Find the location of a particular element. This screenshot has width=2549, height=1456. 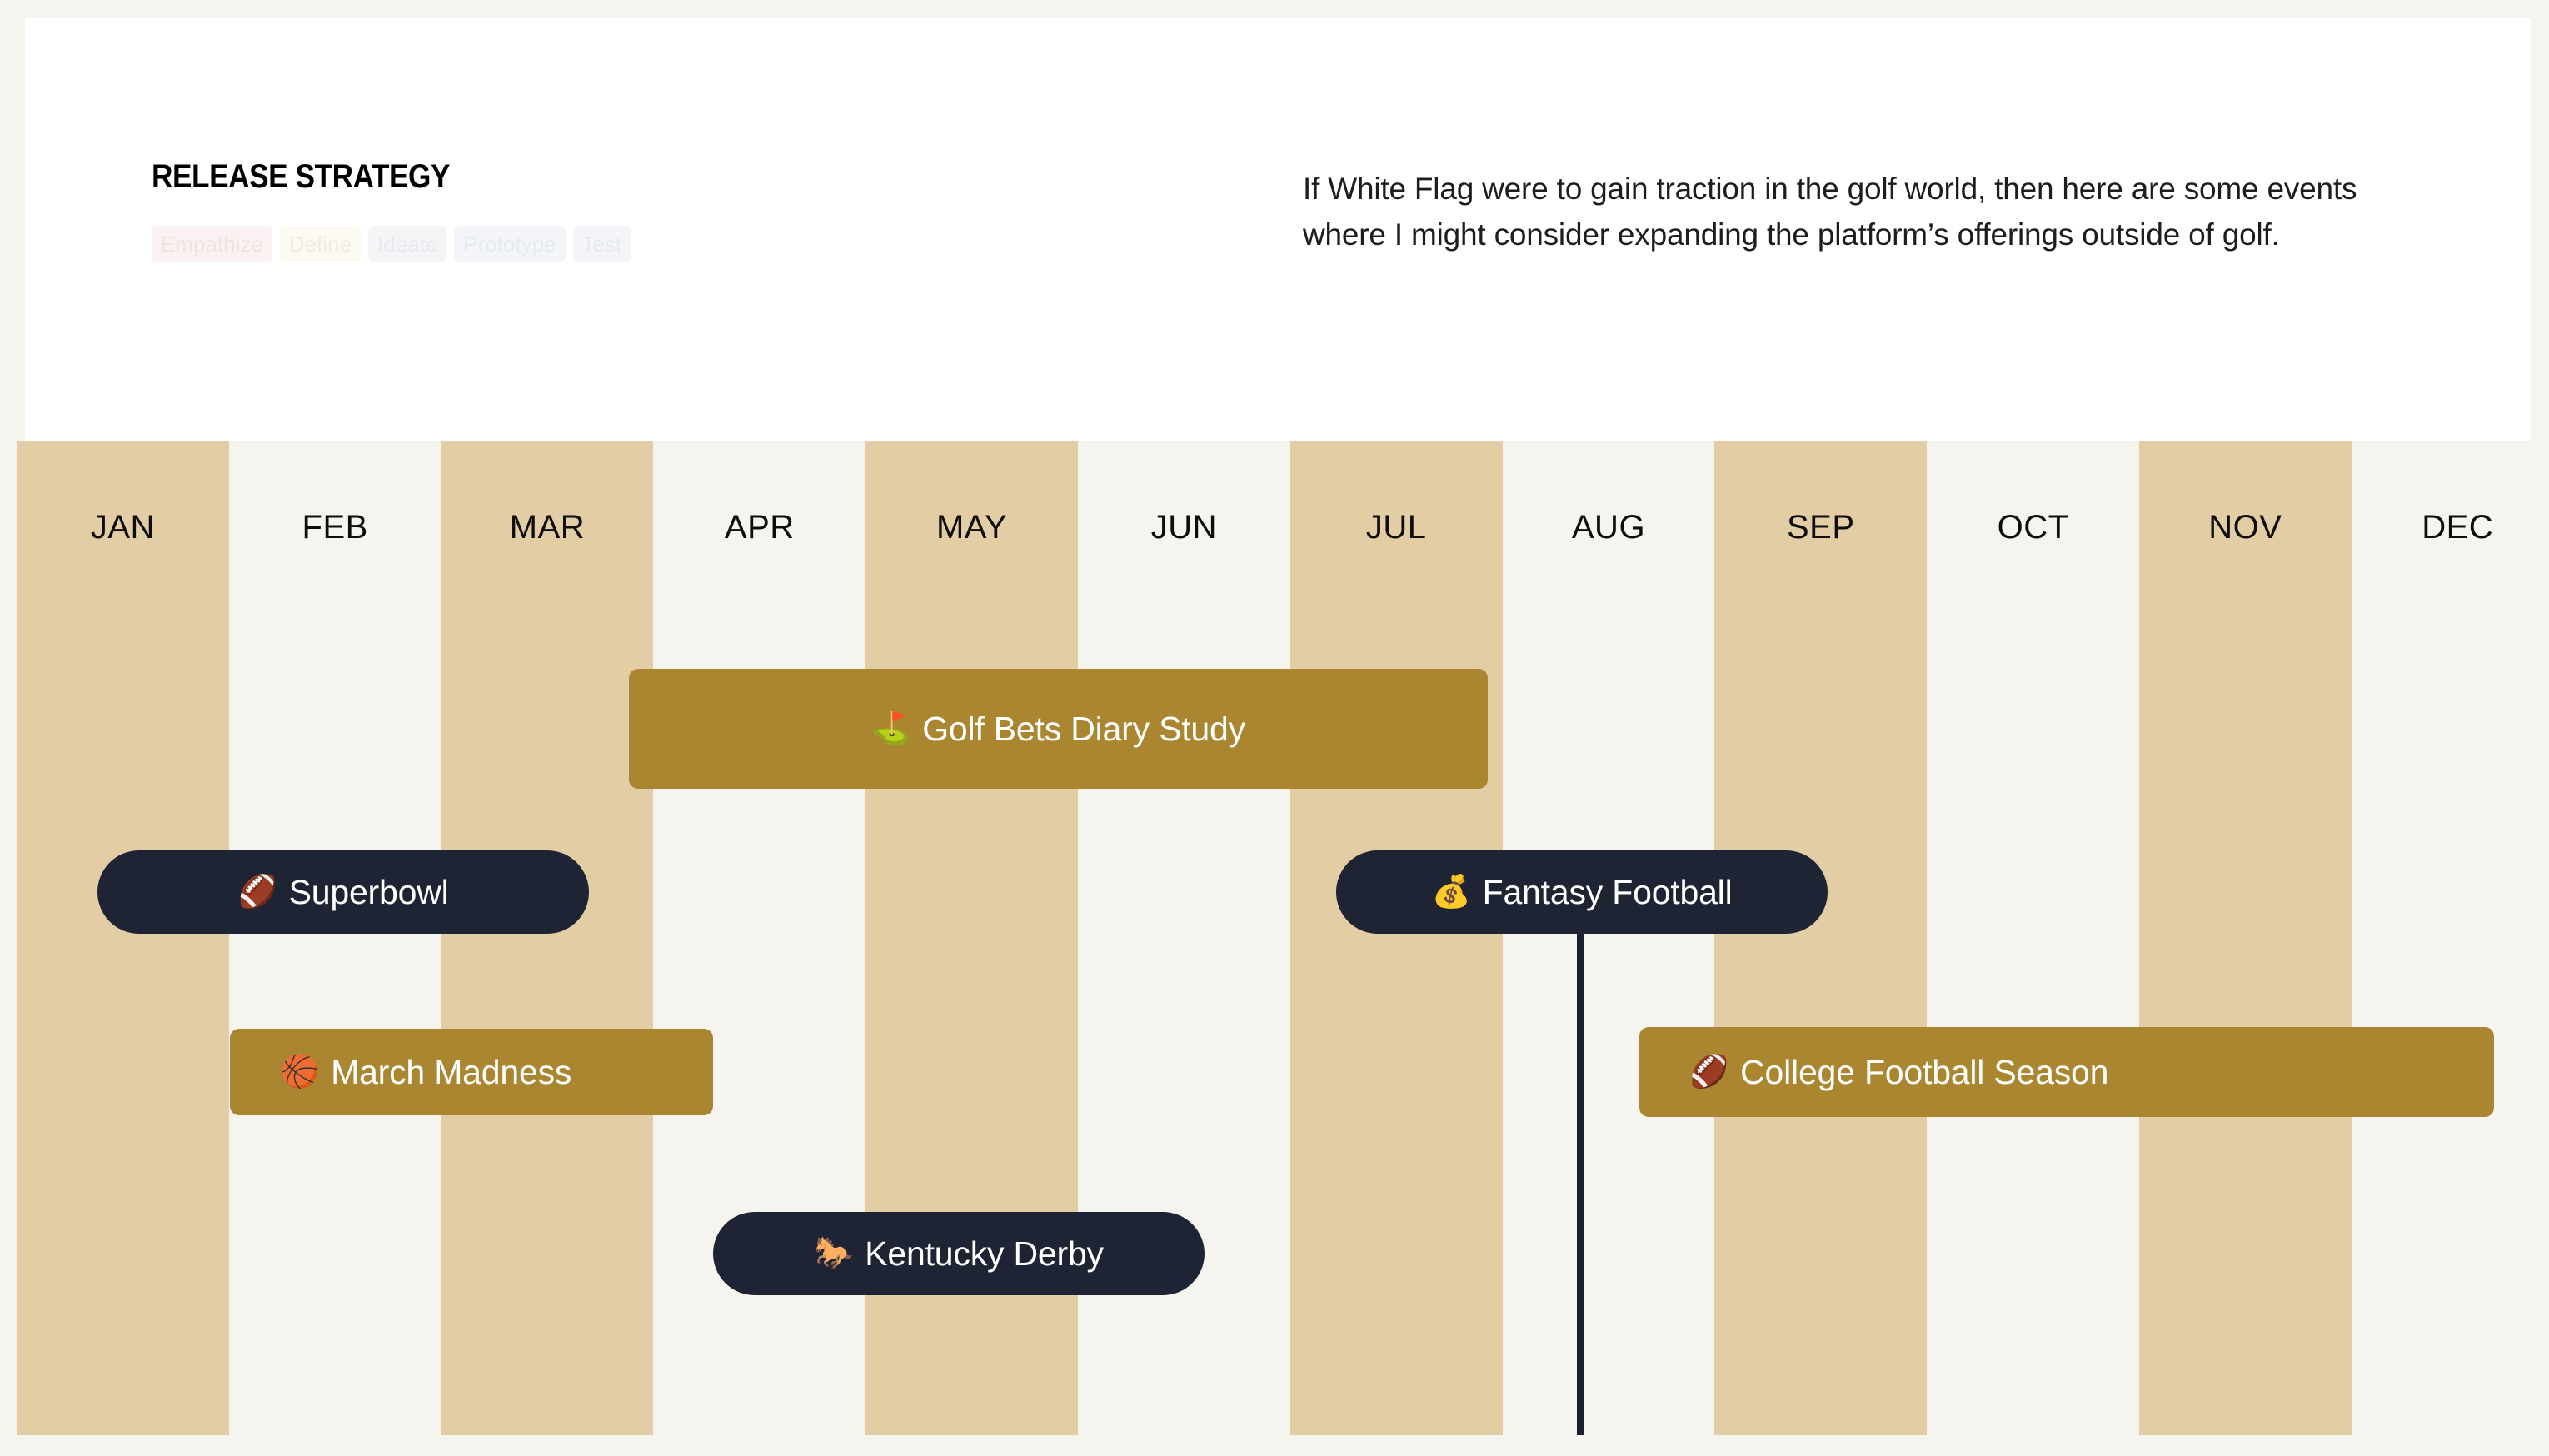

month-column-feb: FEB is located at coordinates (335, 938).